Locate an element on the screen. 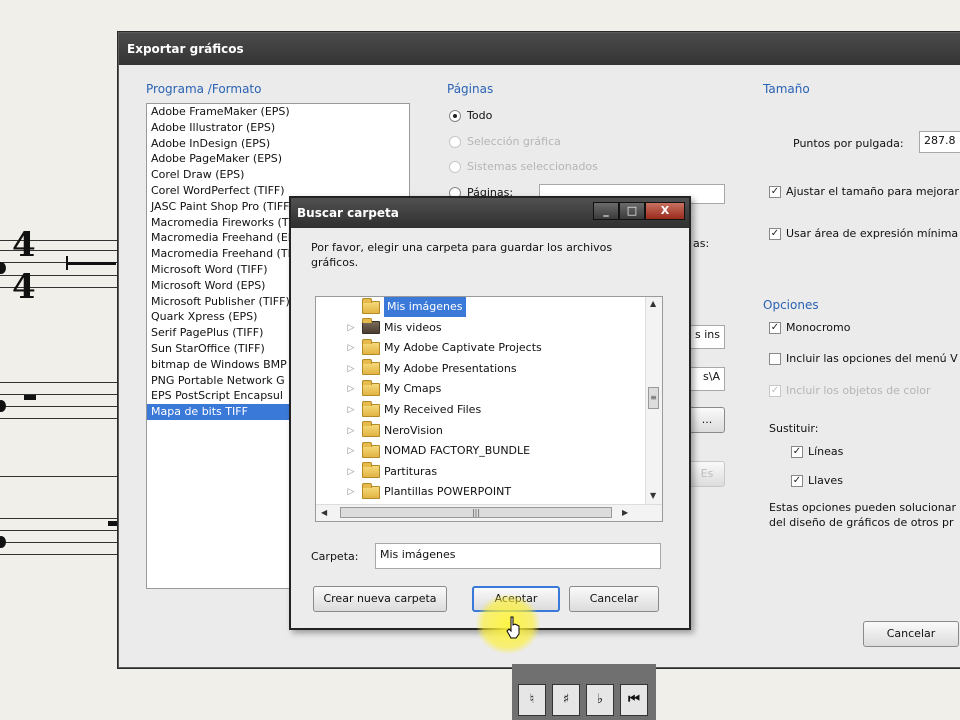 The width and height of the screenshot is (960, 720). format-list-item: Adobe PageMaker (EPS) is located at coordinates (278, 159).